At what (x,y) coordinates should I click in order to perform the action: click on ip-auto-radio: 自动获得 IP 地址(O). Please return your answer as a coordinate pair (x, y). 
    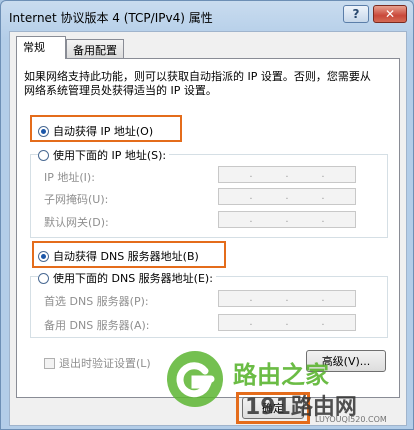
    Looking at the image, I should click on (95, 131).